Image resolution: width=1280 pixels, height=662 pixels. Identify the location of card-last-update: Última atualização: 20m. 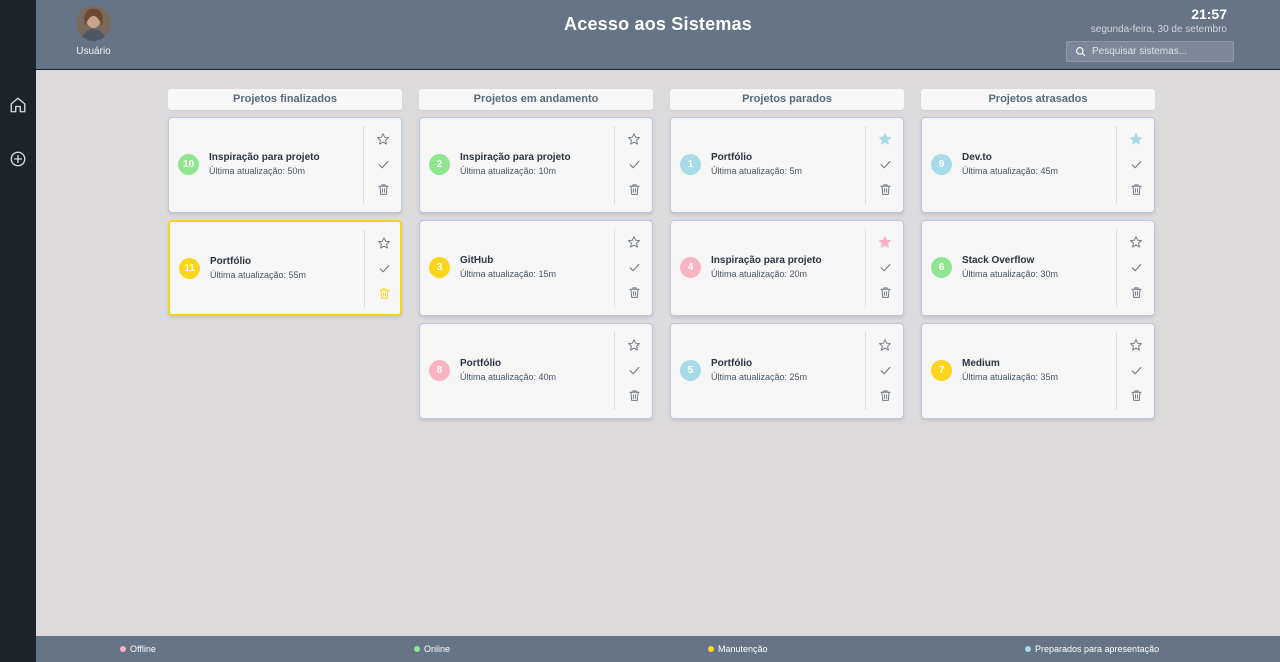
(759, 274).